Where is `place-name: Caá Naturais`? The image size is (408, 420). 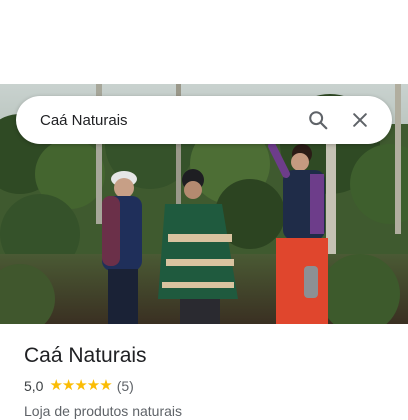 place-name: Caá Naturais is located at coordinates (85, 355).